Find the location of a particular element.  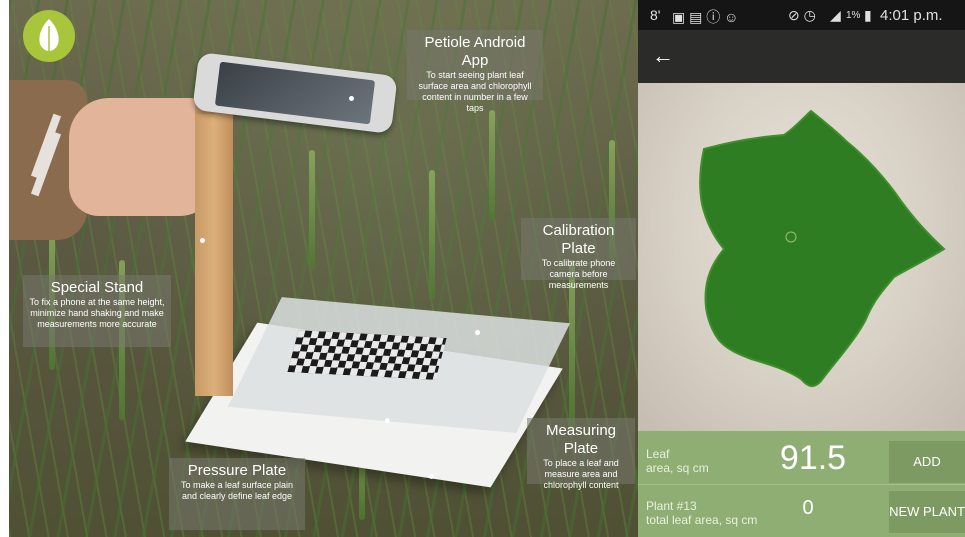

leaf-image is located at coordinates (822, 248).